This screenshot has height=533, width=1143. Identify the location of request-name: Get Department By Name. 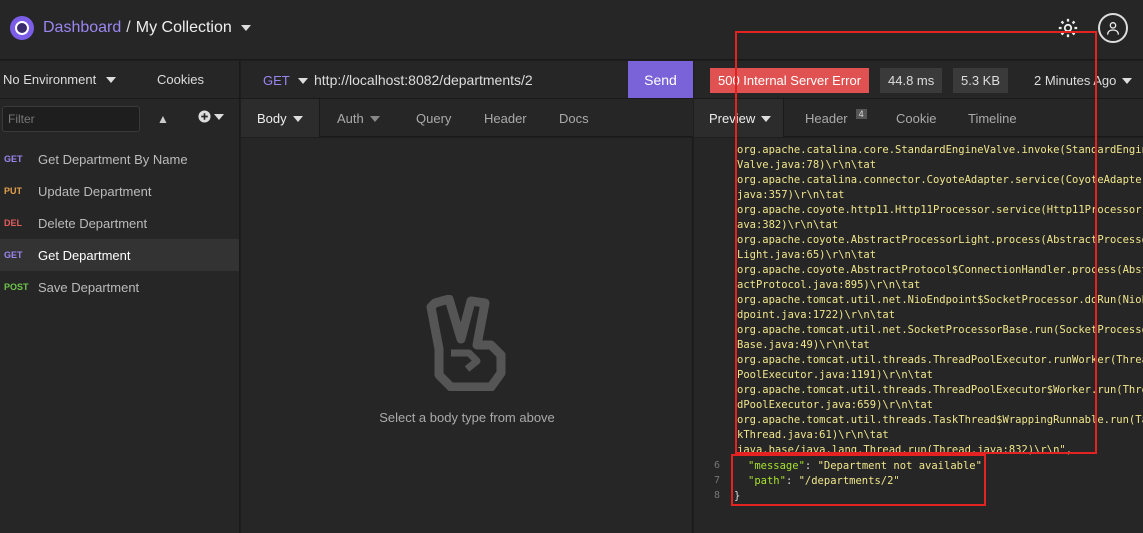
(113, 159).